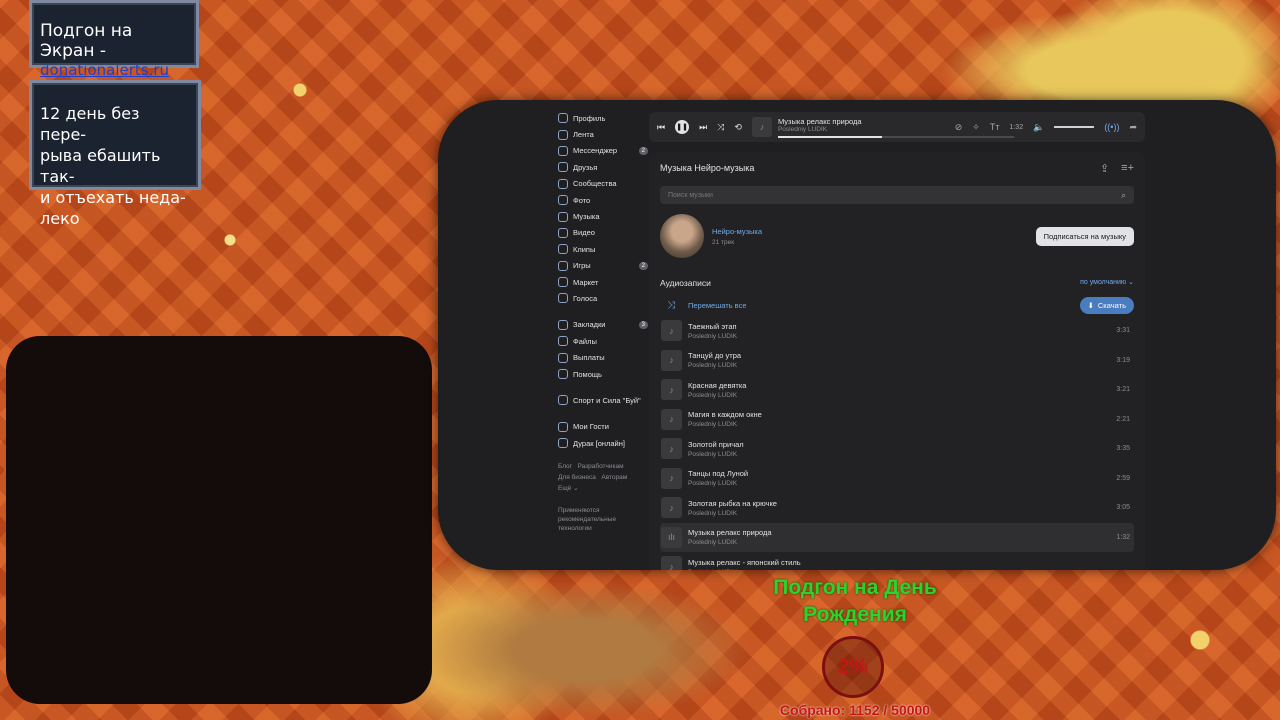 The height and width of the screenshot is (720, 1280). What do you see at coordinates (603, 374) in the screenshot?
I see `sidebar-item: Помощь` at bounding box center [603, 374].